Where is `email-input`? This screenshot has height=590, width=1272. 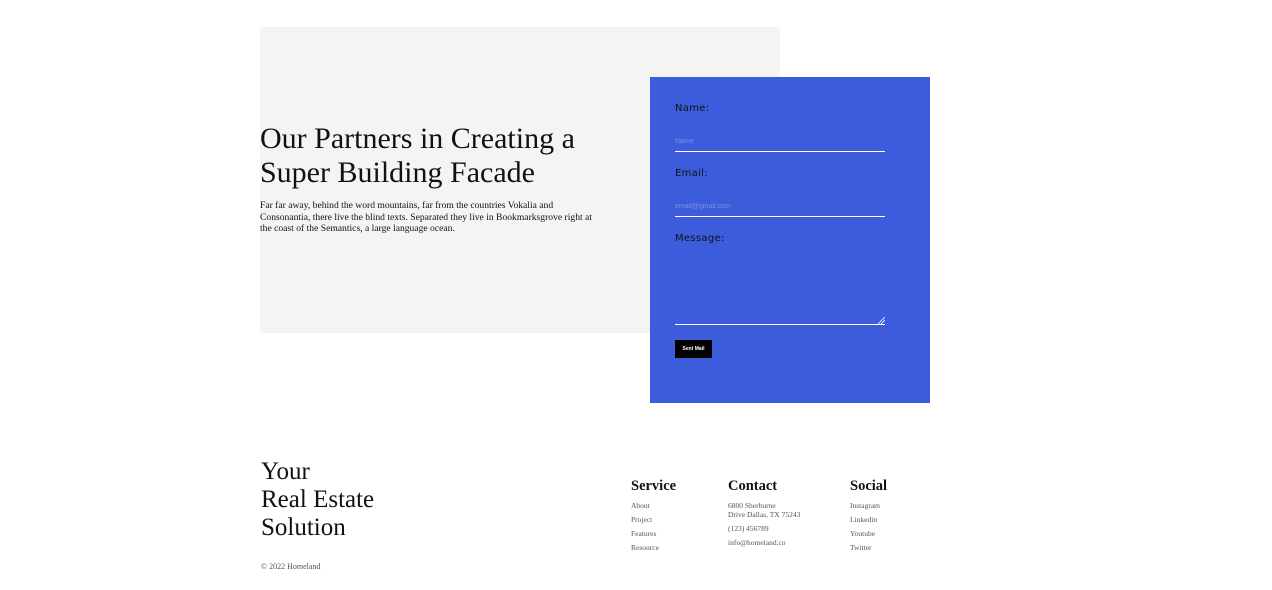
email-input is located at coordinates (780, 206).